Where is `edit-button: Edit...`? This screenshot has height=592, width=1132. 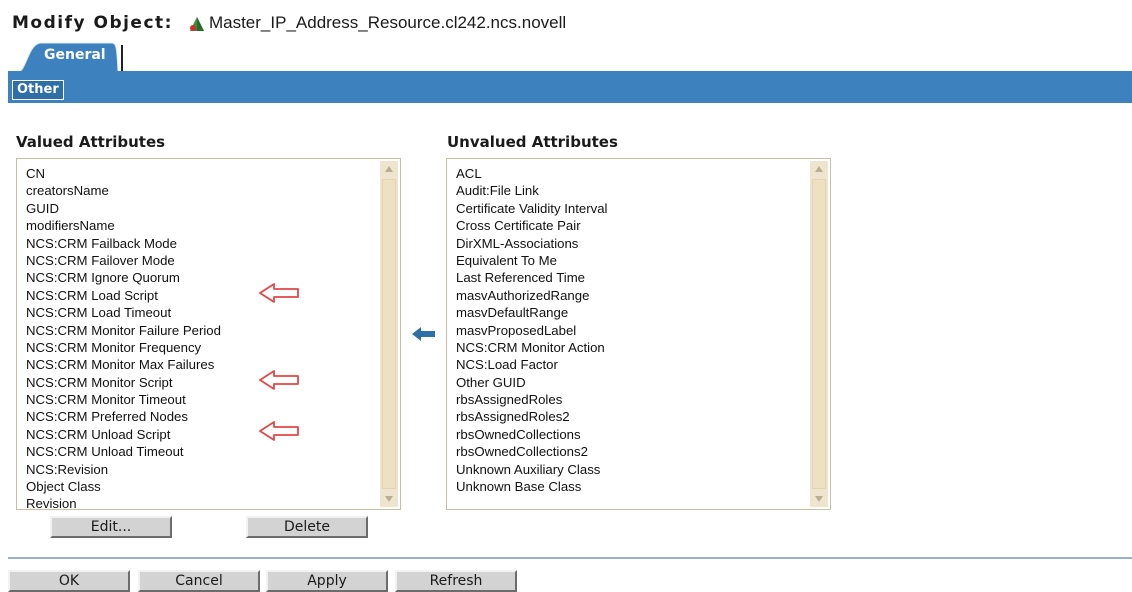
edit-button: Edit... is located at coordinates (111, 527).